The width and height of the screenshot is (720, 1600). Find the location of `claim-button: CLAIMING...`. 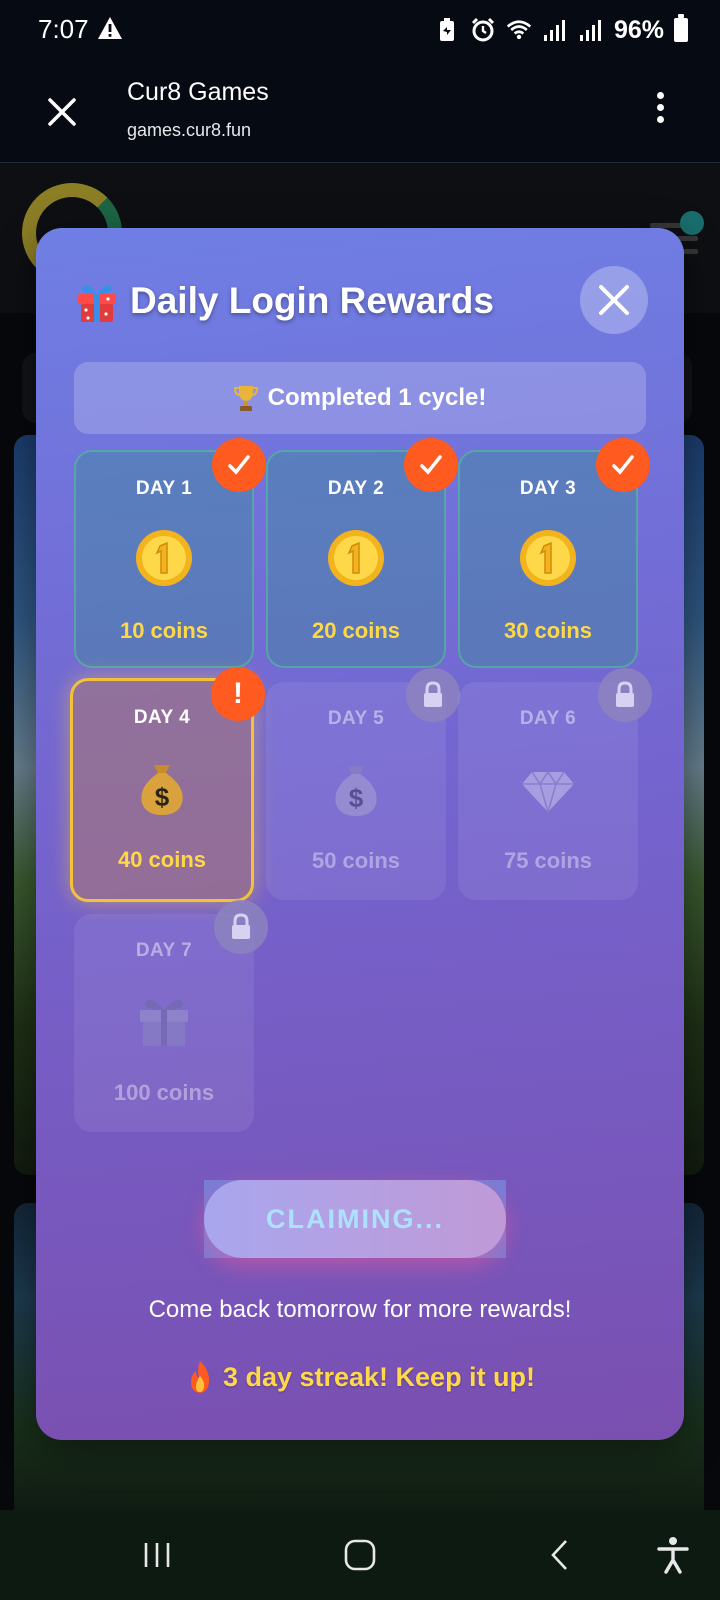

claim-button: CLAIMING... is located at coordinates (355, 1219).